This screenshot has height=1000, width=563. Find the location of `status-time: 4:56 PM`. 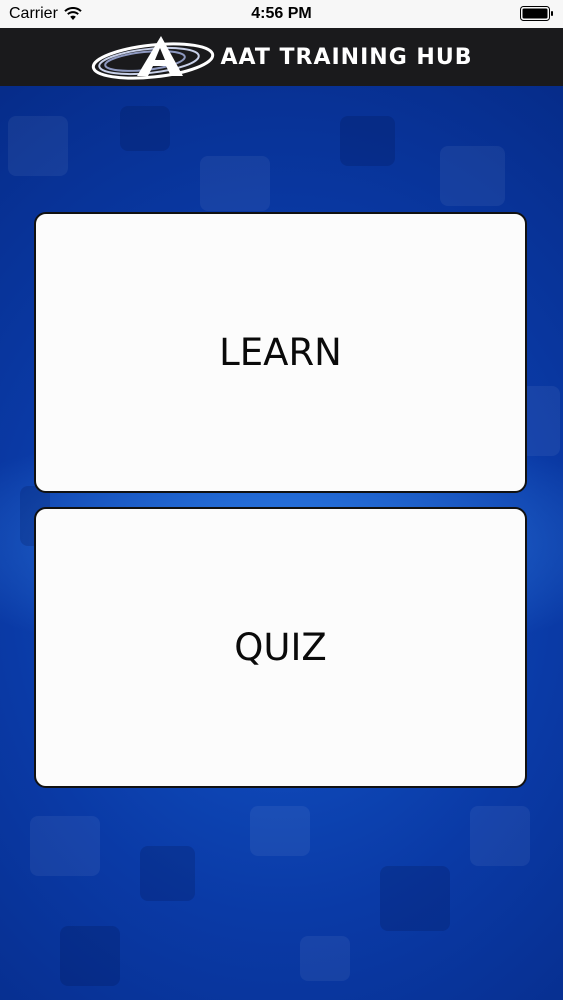

status-time: 4:56 PM is located at coordinates (281, 13).